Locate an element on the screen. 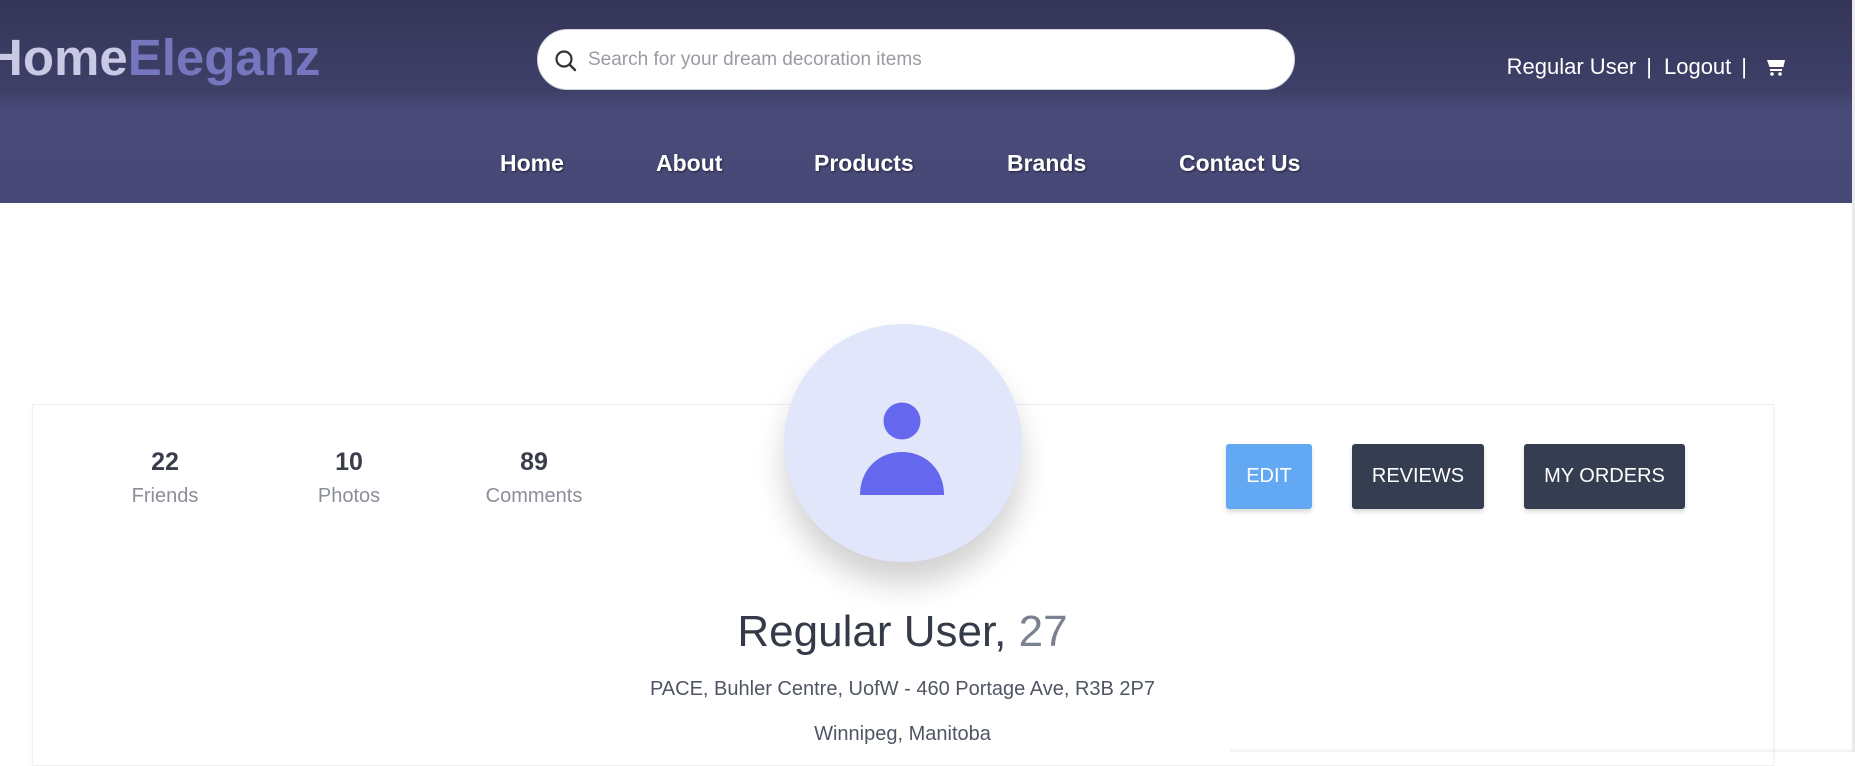 Image resolution: width=1855 pixels, height=766 pixels. user-name-link: Regular User is located at coordinates (1572, 67).